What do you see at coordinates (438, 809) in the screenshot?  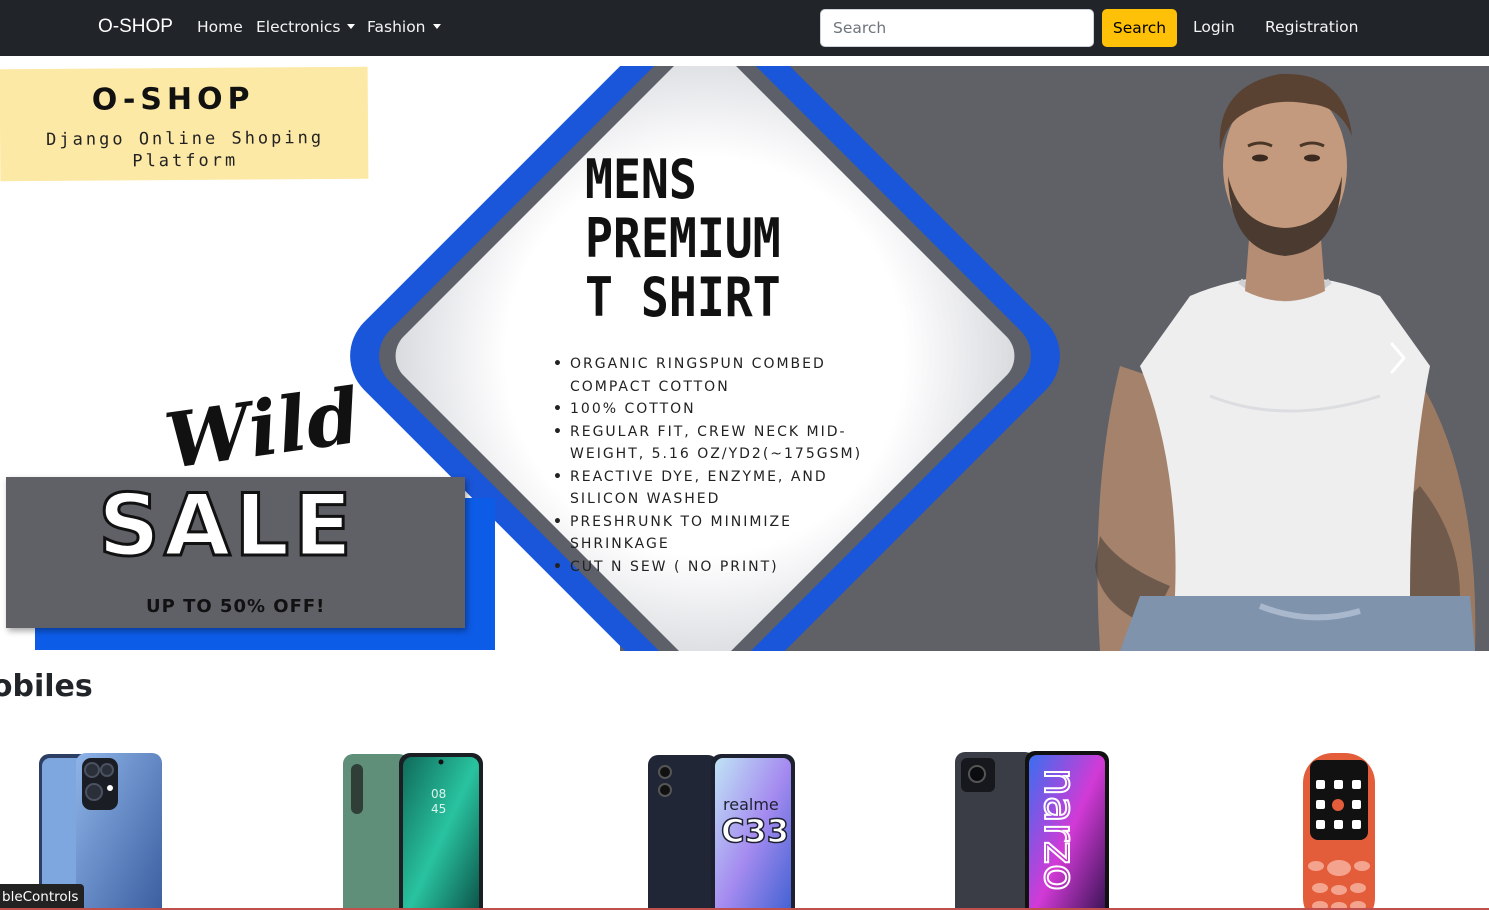 I see `svg-text: 45` at bounding box center [438, 809].